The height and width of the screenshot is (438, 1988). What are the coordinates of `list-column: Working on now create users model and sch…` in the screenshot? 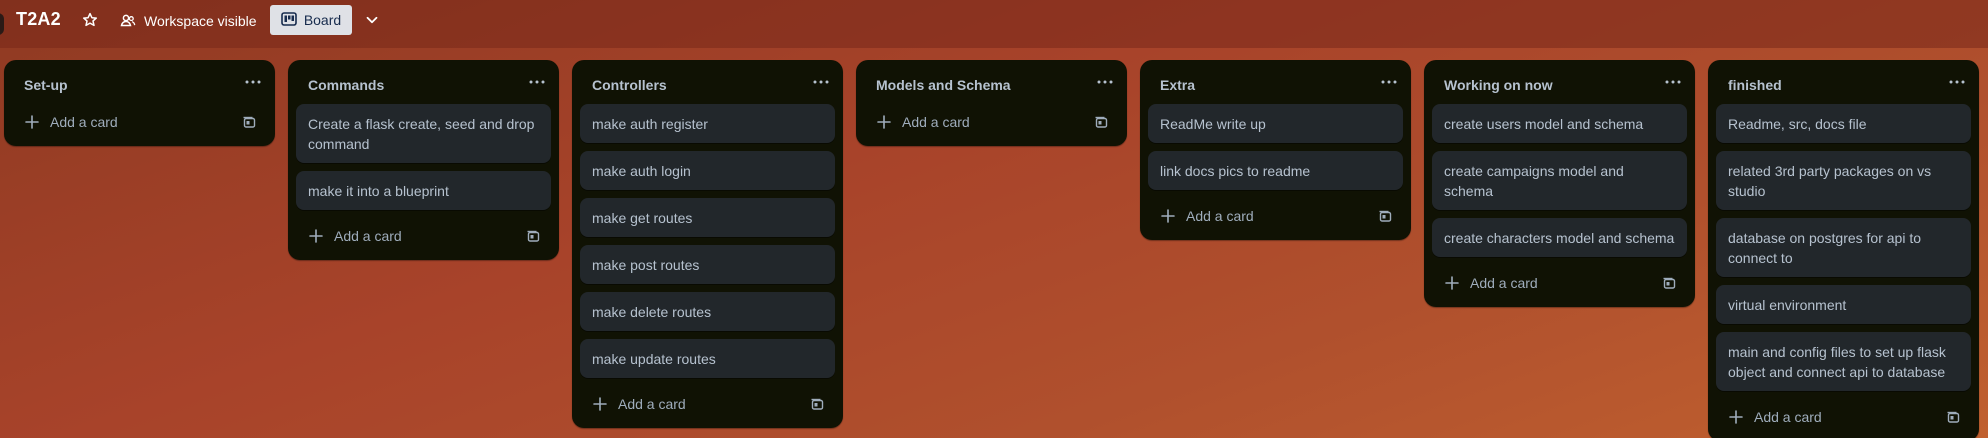 It's located at (1559, 183).